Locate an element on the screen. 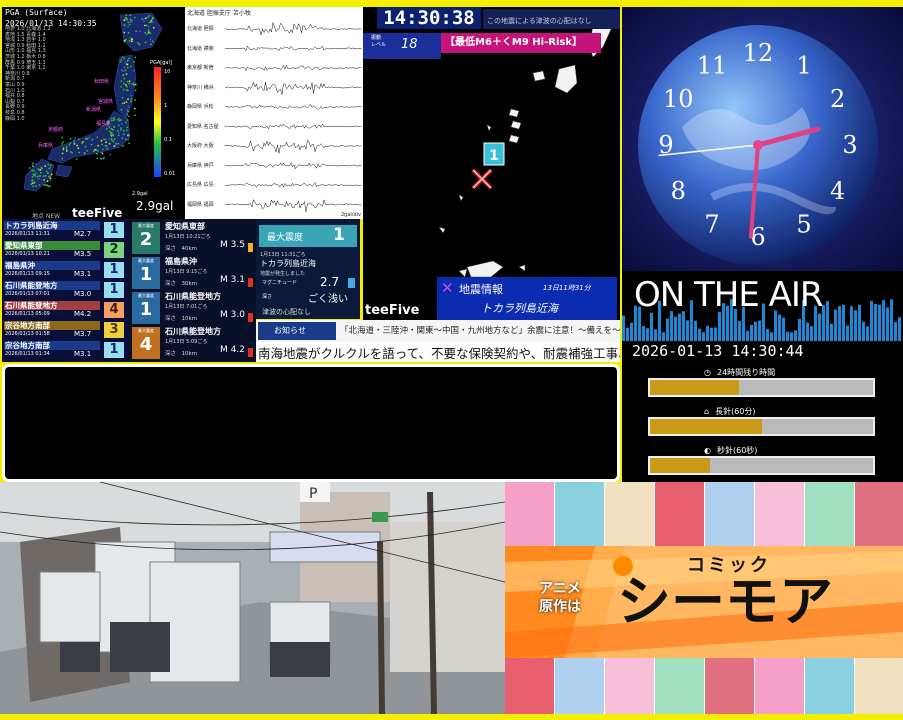 This screenshot has width=903, height=720. quake-magnitude: M3.5 is located at coordinates (83, 254).